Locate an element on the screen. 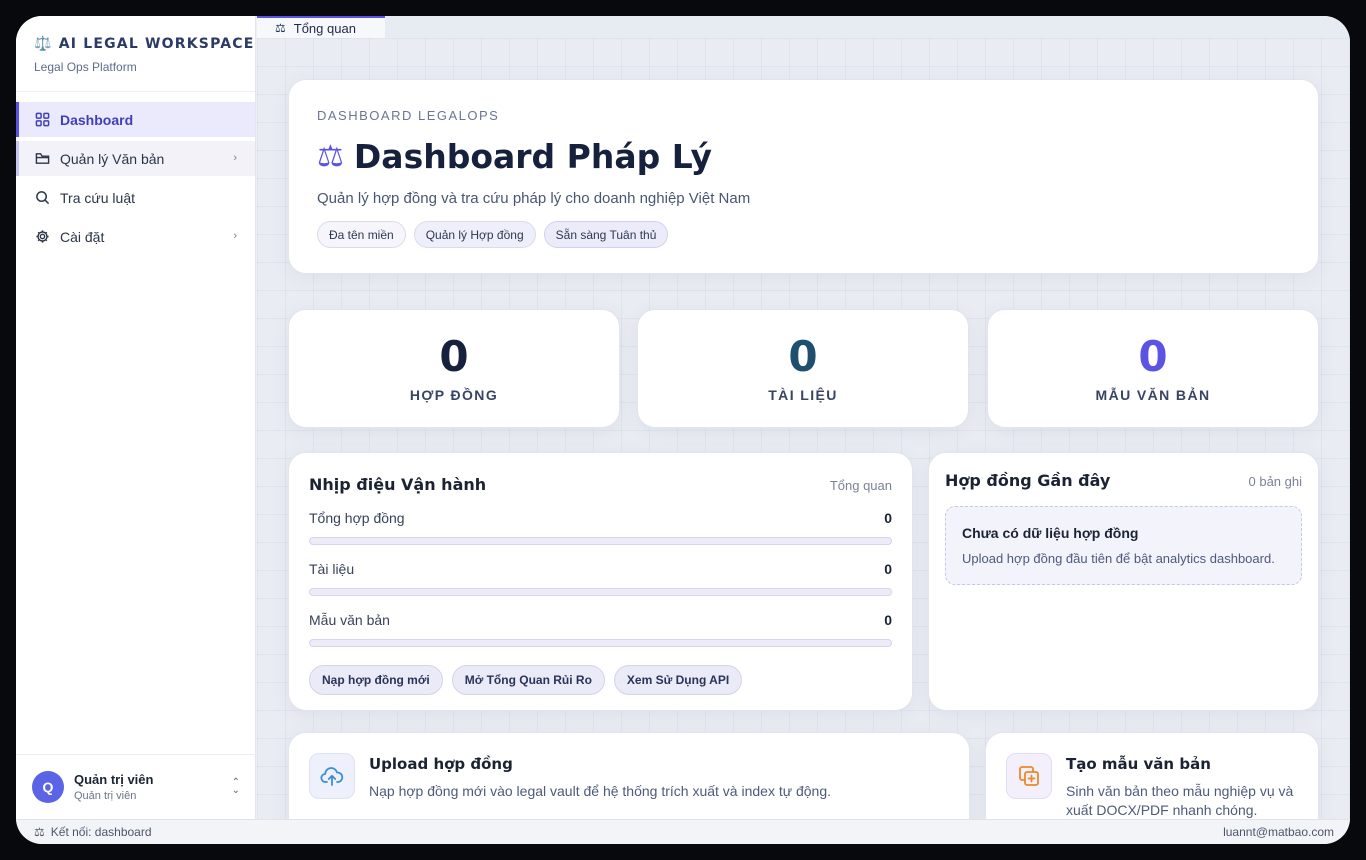 The height and width of the screenshot is (860, 1366). sidebar-item-documents: Quản lý Văn bản › is located at coordinates (135, 158).